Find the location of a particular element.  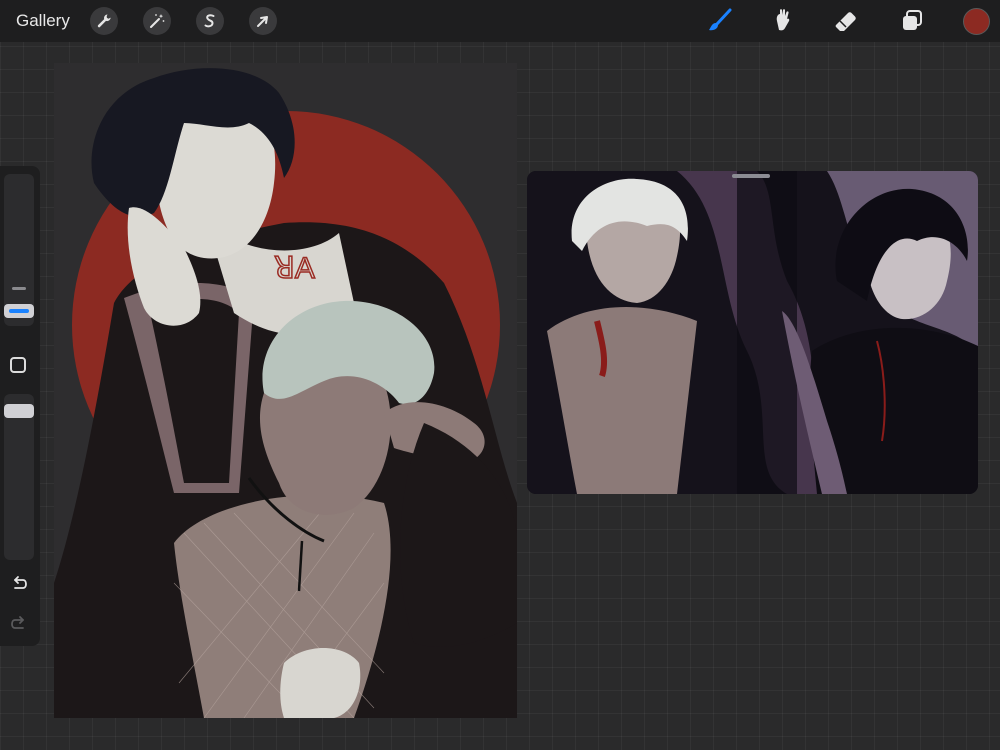

redo-icon is located at coordinates (19, 623).